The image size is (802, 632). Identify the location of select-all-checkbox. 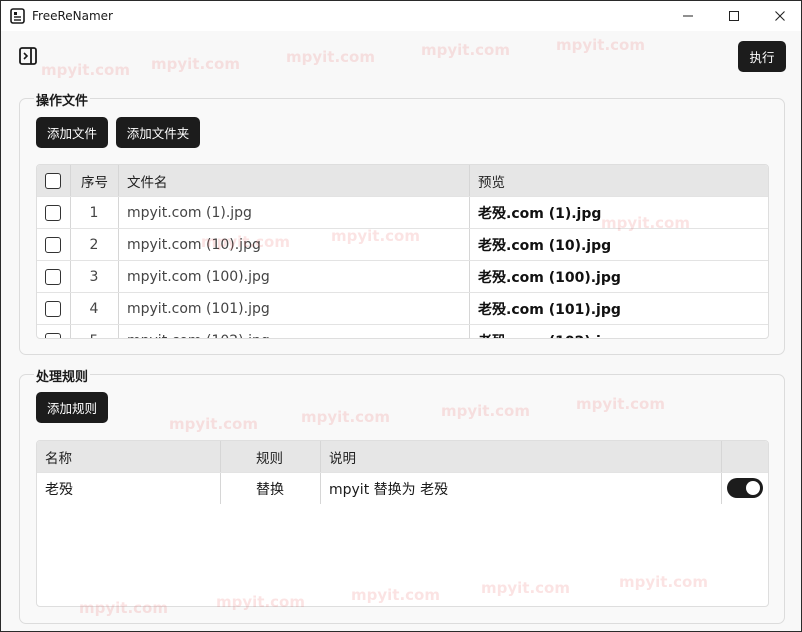
(53, 181).